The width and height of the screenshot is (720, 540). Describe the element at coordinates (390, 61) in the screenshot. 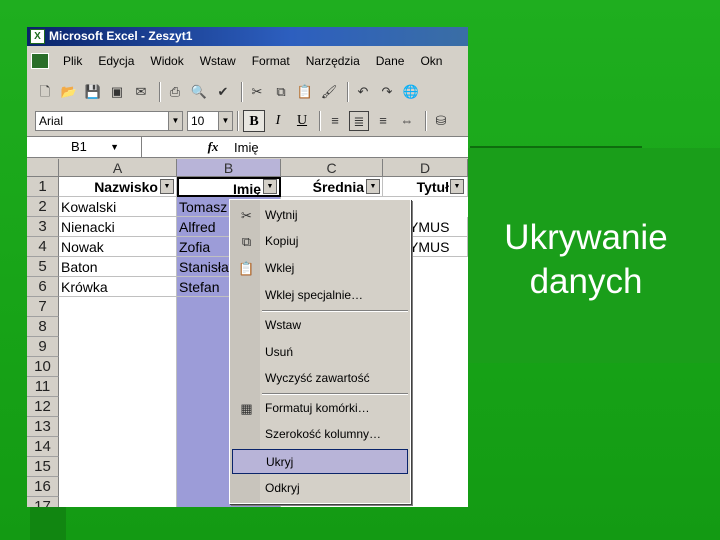

I see `menu-dane: Dane` at that location.